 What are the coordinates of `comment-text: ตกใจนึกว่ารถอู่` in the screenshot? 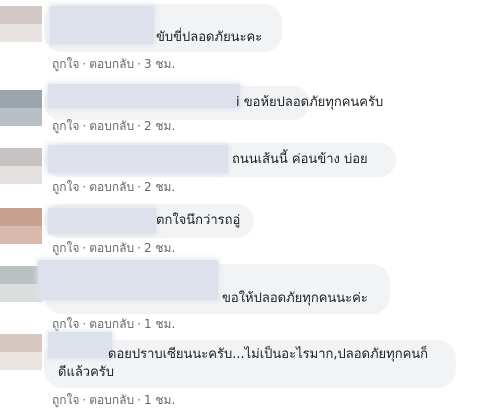 It's located at (198, 220).